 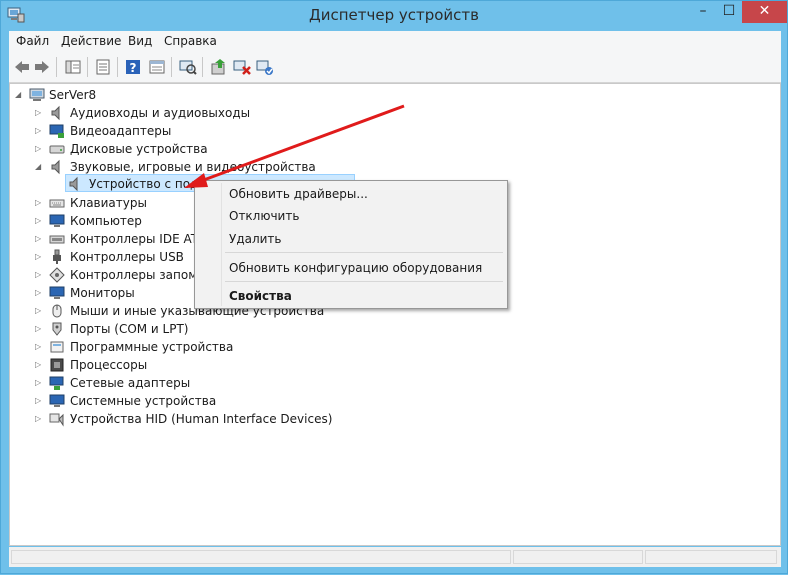 What do you see at coordinates (138, 275) in the screenshot?
I see `tree-category-label: Контроллеры запоми` at bounding box center [138, 275].